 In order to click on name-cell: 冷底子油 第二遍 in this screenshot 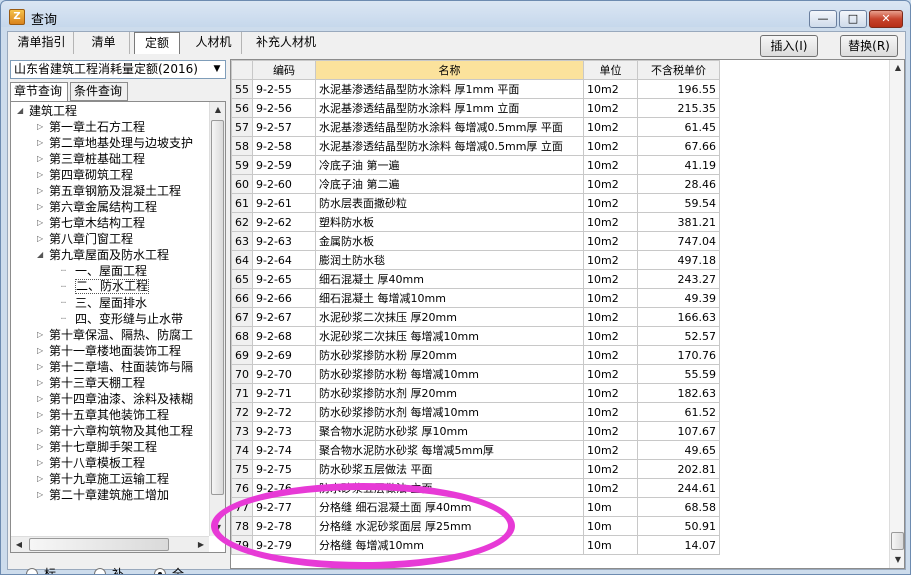, I will do `click(449, 184)`.